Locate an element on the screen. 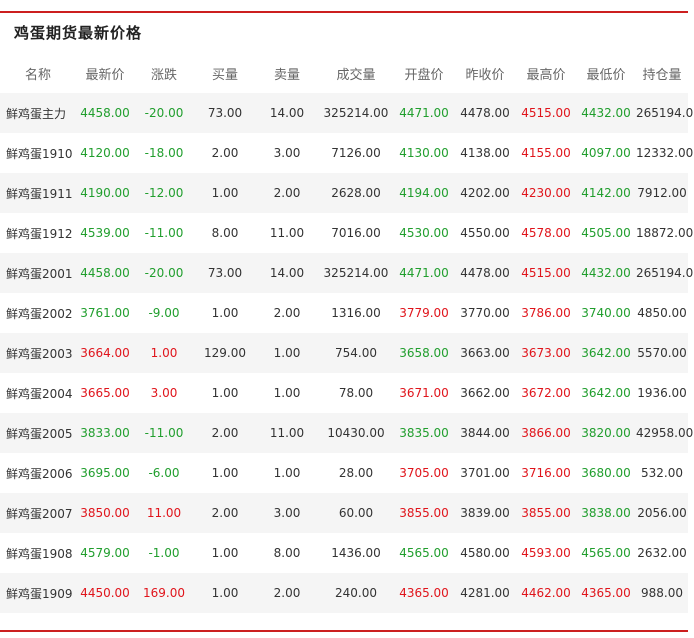  cell-bid-volume: 129.00 is located at coordinates (225, 353).